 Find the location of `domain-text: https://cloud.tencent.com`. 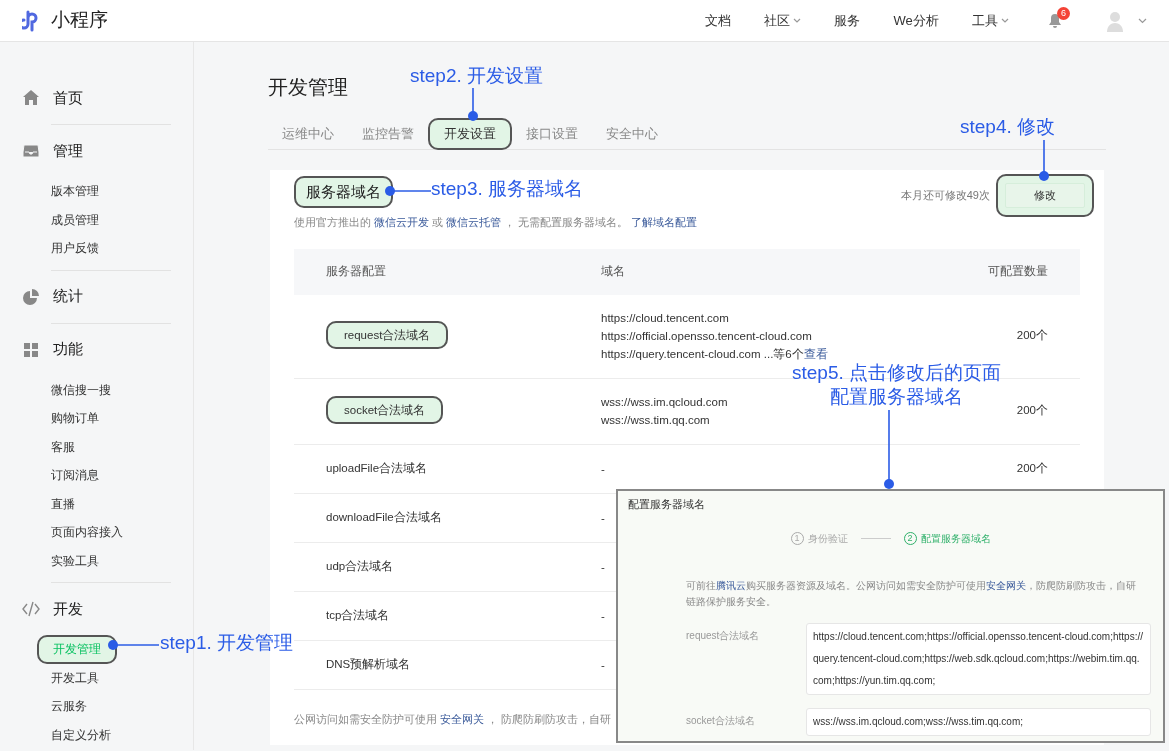

domain-text: https://cloud.tencent.com is located at coordinates (665, 318).